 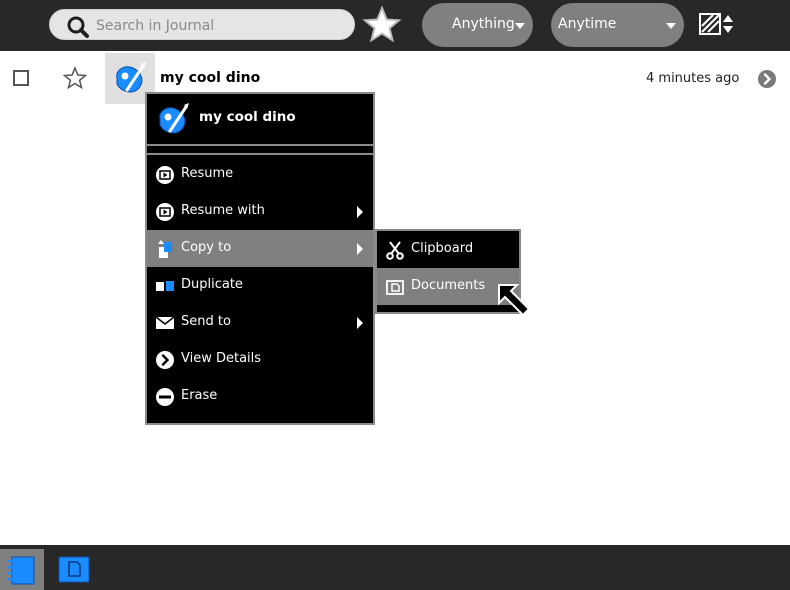 What do you see at coordinates (448, 285) in the screenshot?
I see `submenu-item-label: Documents` at bounding box center [448, 285].